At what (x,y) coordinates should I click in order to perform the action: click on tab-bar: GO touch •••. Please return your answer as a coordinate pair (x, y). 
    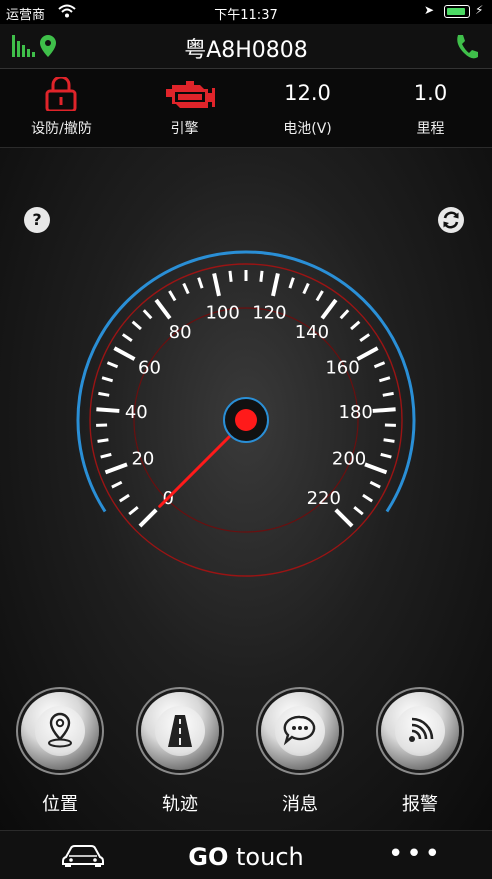
    Looking at the image, I should click on (246, 854).